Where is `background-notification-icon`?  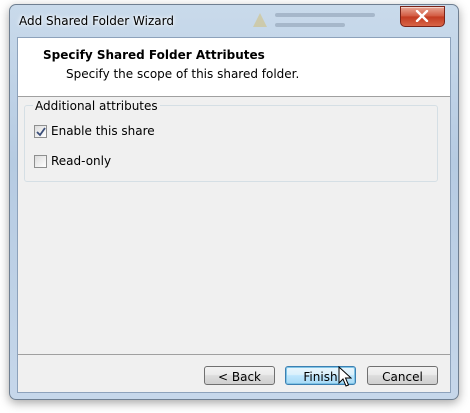
background-notification-icon is located at coordinates (323, 22).